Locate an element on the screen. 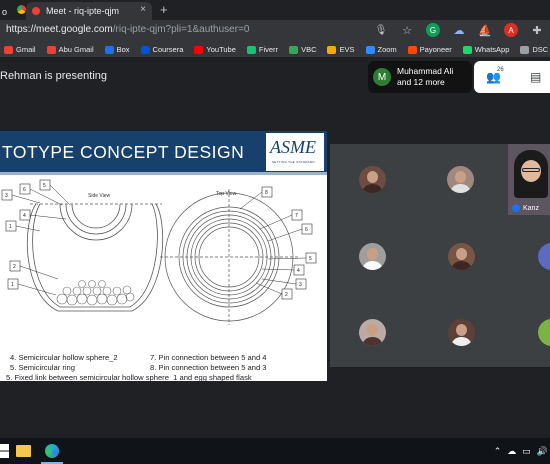 The width and height of the screenshot is (550, 464). bookmark-label: Box is located at coordinates (123, 49).